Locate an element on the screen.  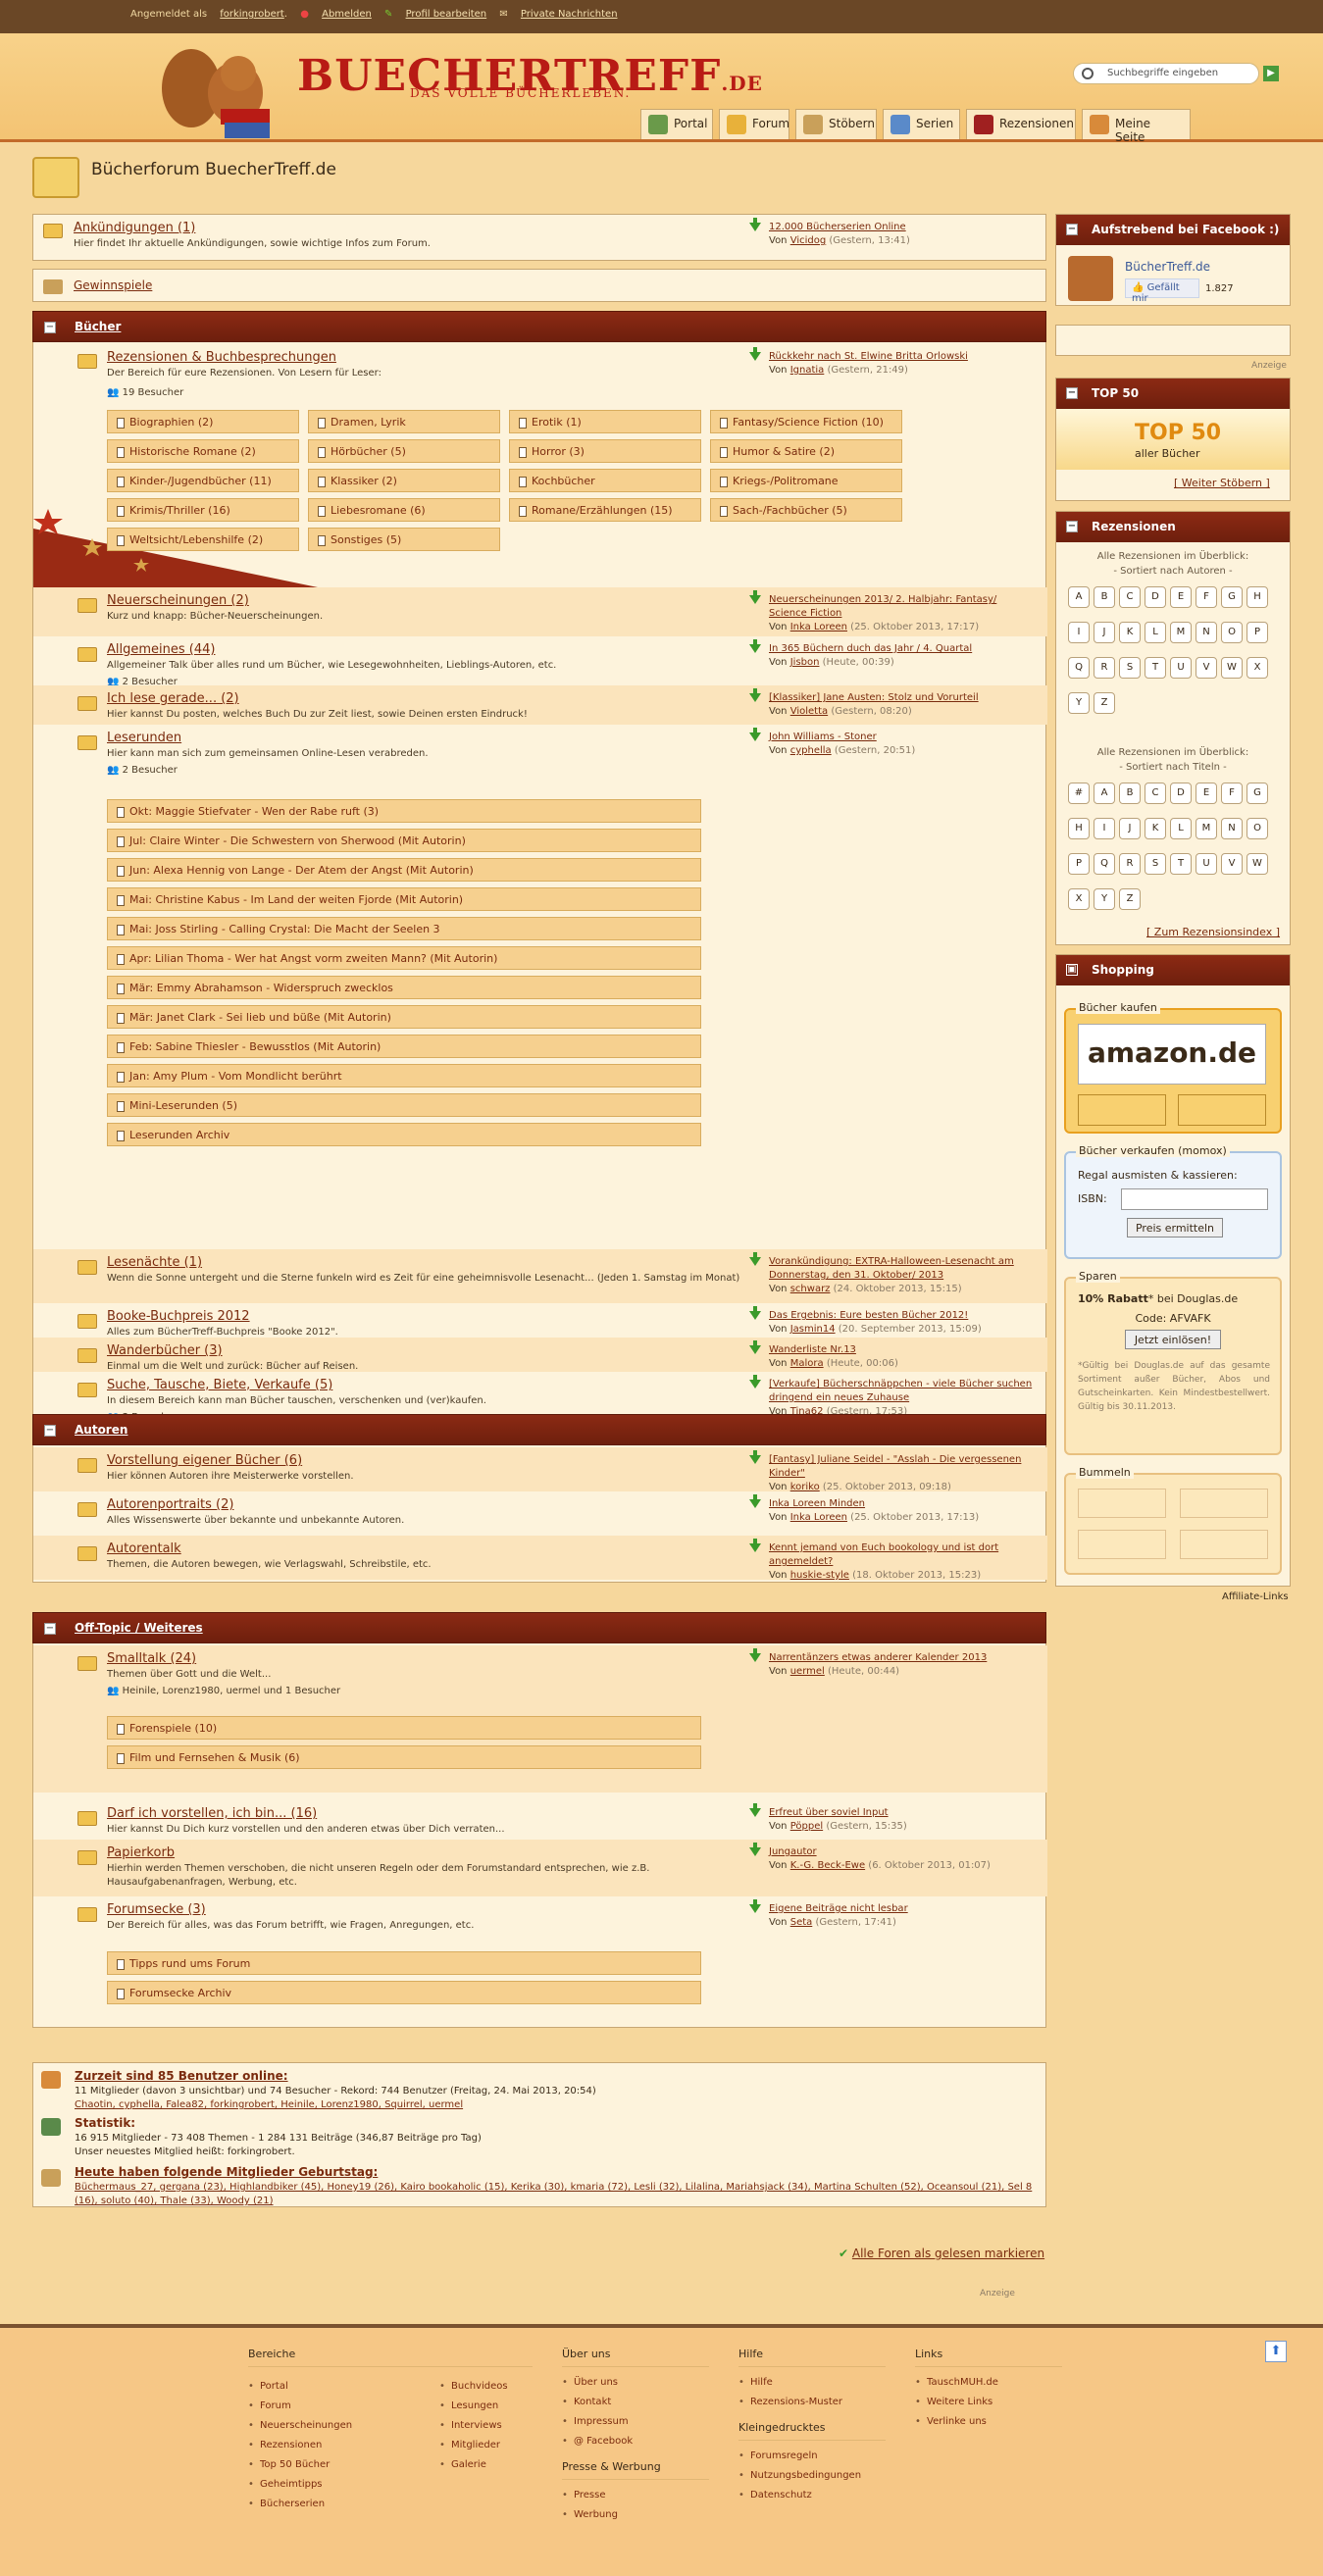
last-post-link-2: Kinder" is located at coordinates (787, 1473).